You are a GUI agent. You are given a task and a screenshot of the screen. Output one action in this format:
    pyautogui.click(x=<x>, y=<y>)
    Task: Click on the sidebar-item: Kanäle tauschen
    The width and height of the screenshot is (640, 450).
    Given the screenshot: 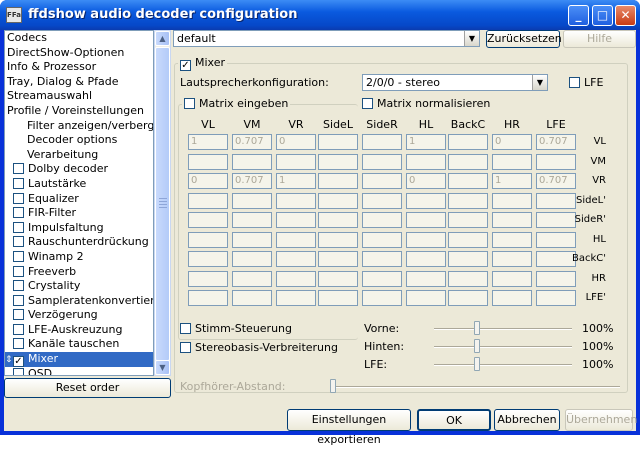 What is the action you would take?
    pyautogui.click(x=79, y=344)
    